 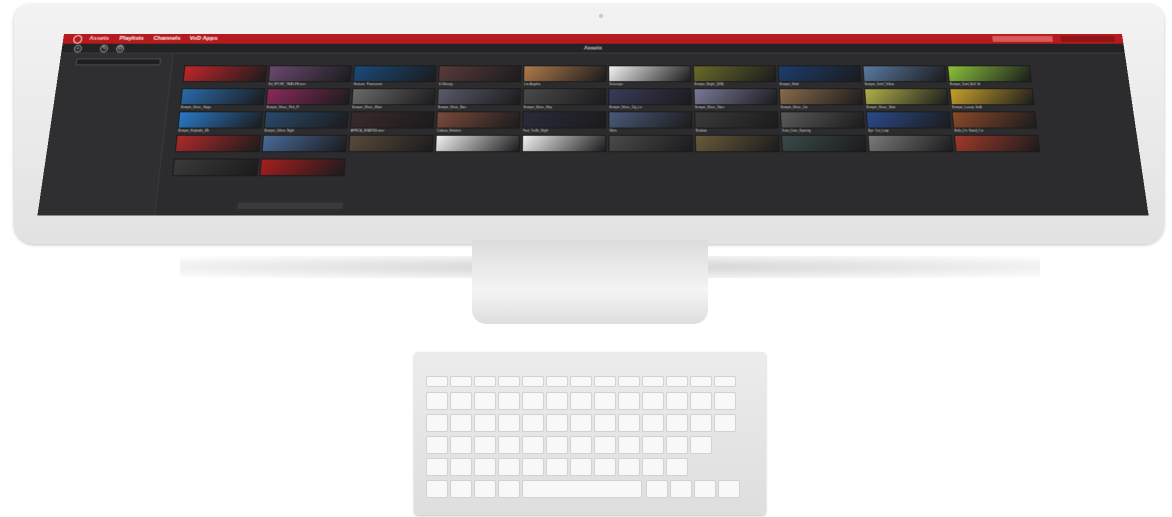 What do you see at coordinates (105, 134) in the screenshot?
I see `sidebar` at bounding box center [105, 134].